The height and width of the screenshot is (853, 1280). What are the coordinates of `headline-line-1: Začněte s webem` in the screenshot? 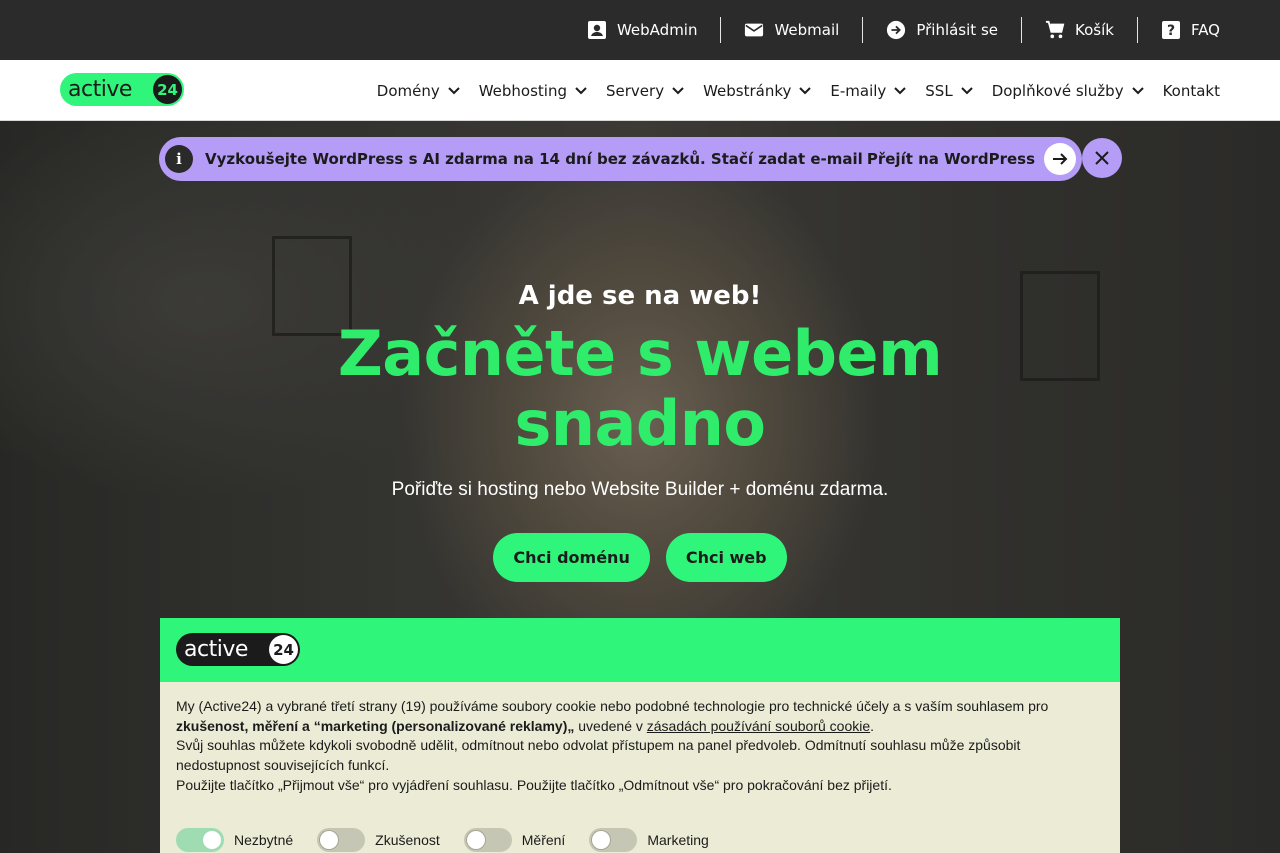 It's located at (640, 353).